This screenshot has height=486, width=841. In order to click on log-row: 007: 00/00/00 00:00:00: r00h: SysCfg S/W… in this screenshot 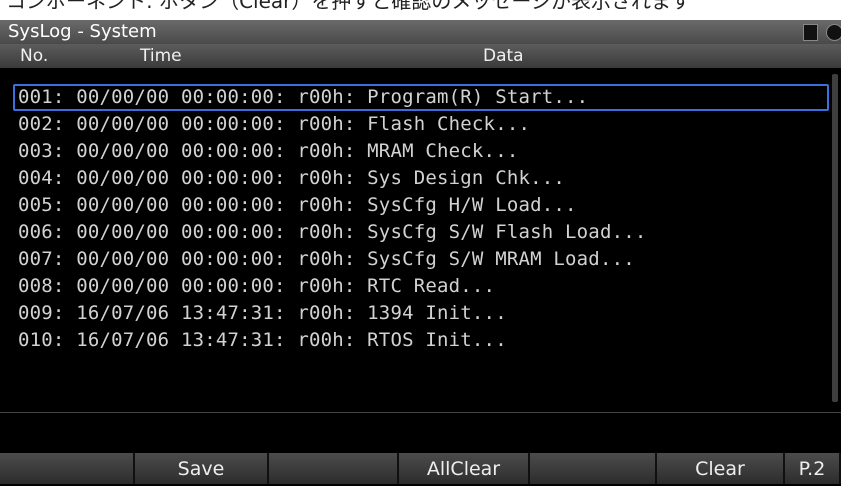, I will do `click(422, 259)`.